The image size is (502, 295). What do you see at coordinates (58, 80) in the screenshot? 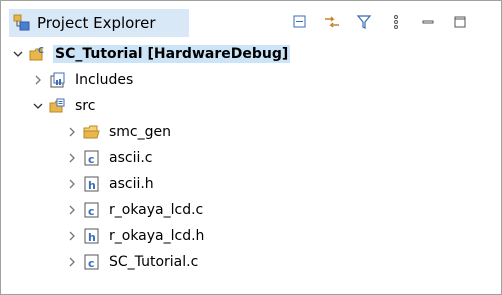
I see `includes-icon` at bounding box center [58, 80].